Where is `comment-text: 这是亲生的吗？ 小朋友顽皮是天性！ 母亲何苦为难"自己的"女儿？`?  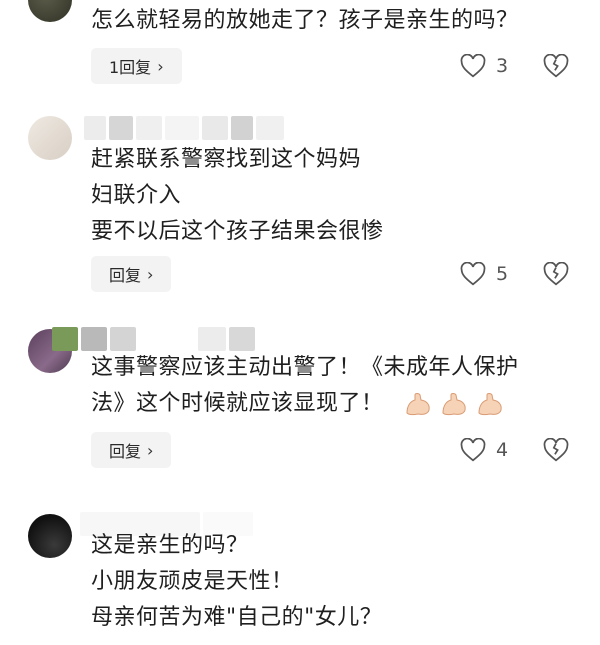
comment-text: 这是亲生的吗？ 小朋友顽皮是天性！ 母亲何苦为难"自己的"女儿？ is located at coordinates (335, 582).